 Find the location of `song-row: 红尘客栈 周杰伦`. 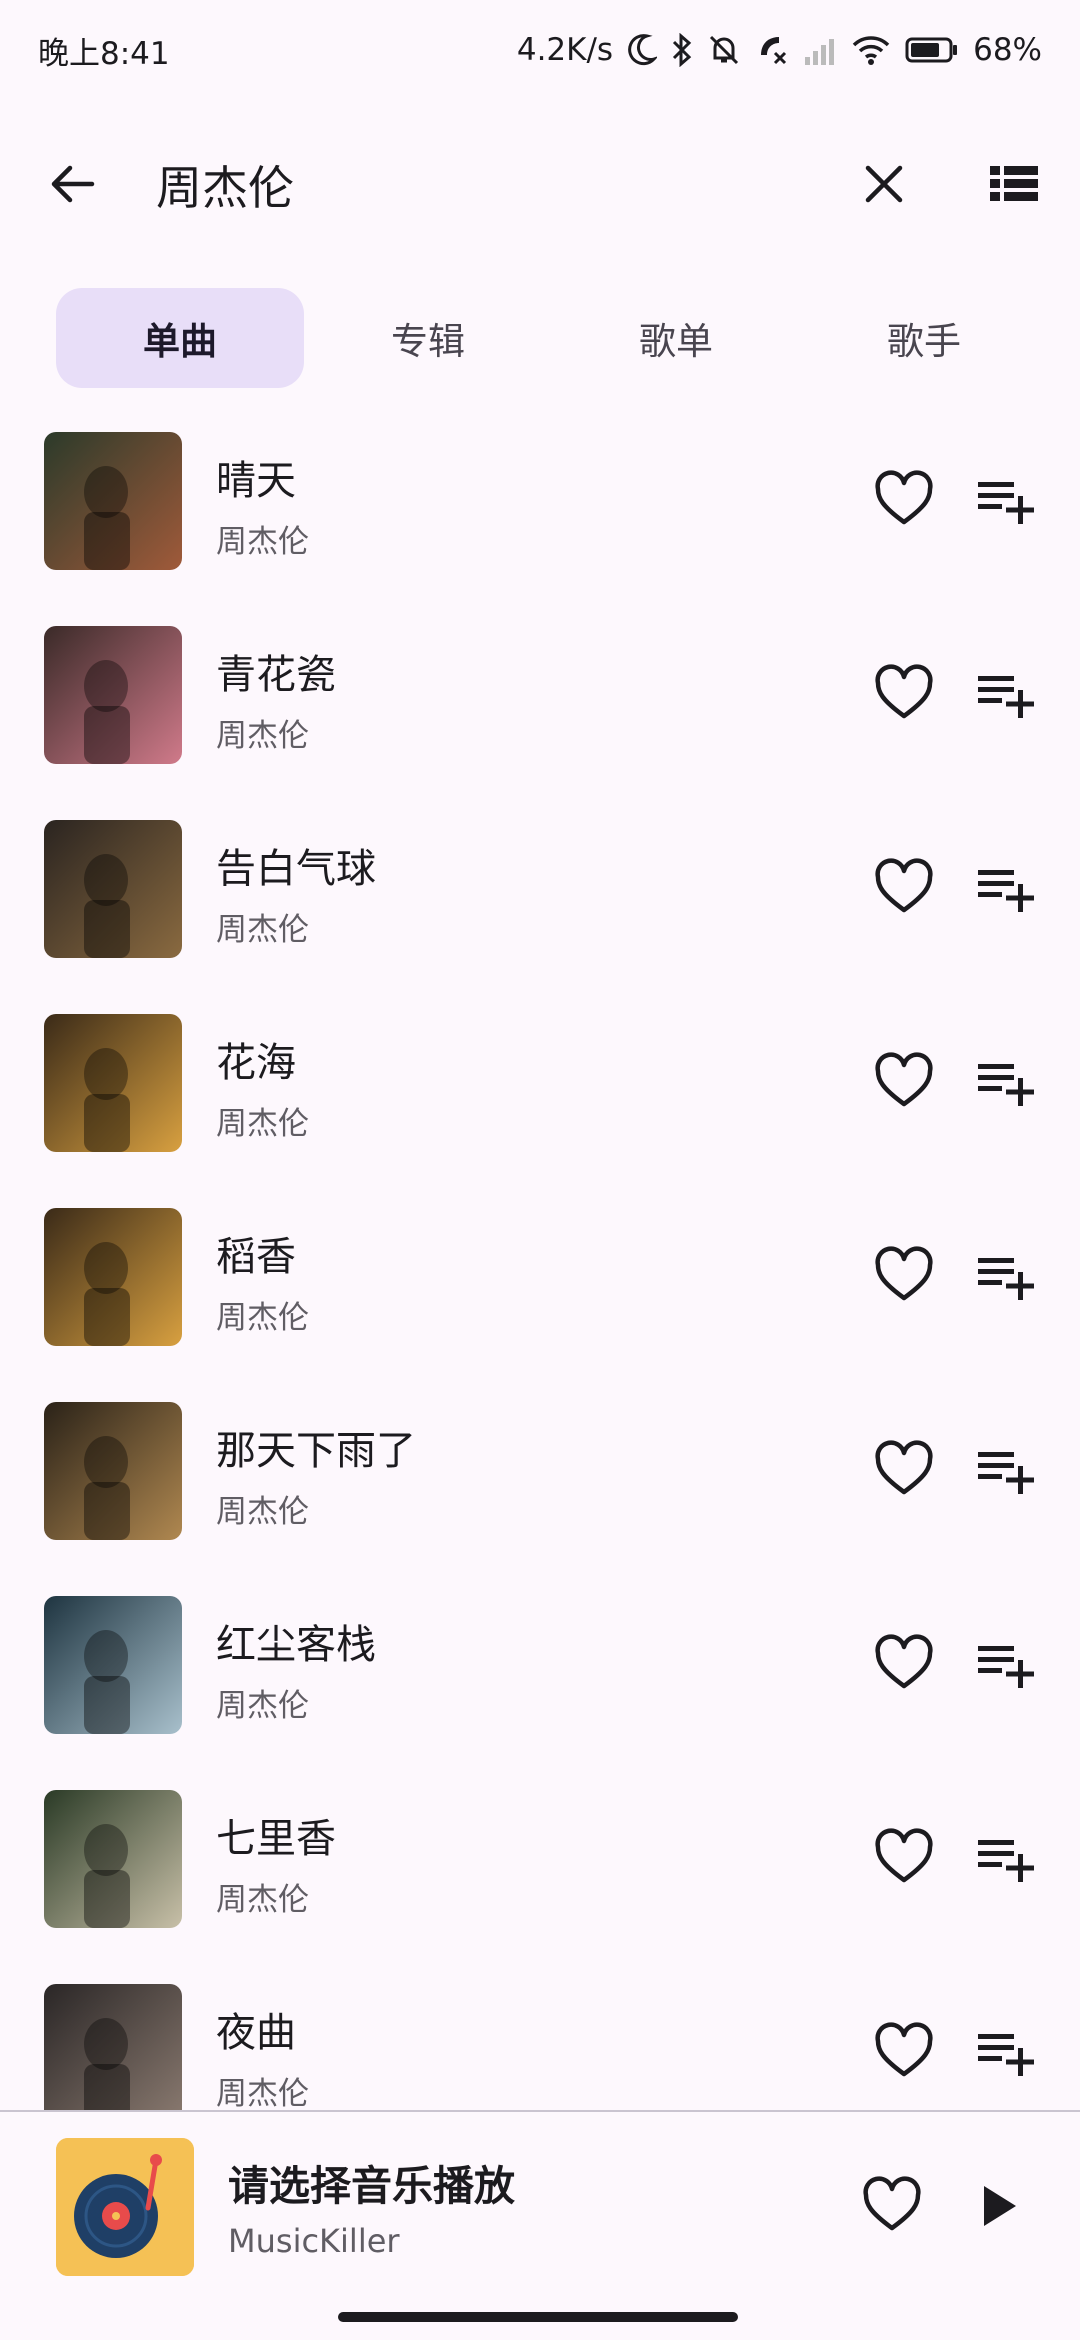

song-row: 红尘客栈 周杰伦 is located at coordinates (540, 1679).